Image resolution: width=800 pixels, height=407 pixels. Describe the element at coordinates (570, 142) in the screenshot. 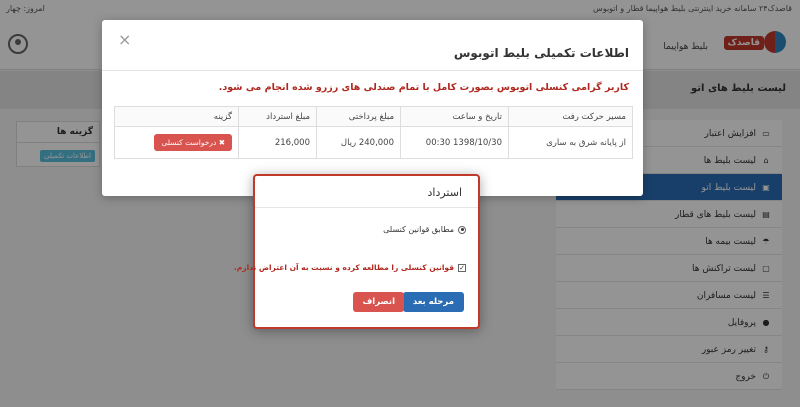

I see `cell-route: از پایانه شرق به ساری` at that location.